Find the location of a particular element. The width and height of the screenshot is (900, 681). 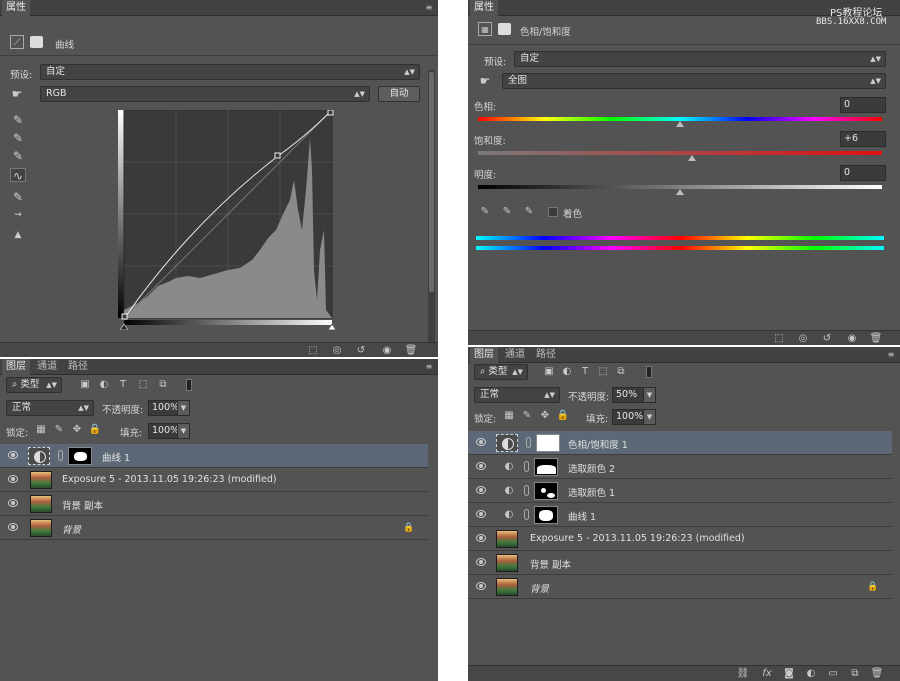

auto-button: 自动 is located at coordinates (399, 94).